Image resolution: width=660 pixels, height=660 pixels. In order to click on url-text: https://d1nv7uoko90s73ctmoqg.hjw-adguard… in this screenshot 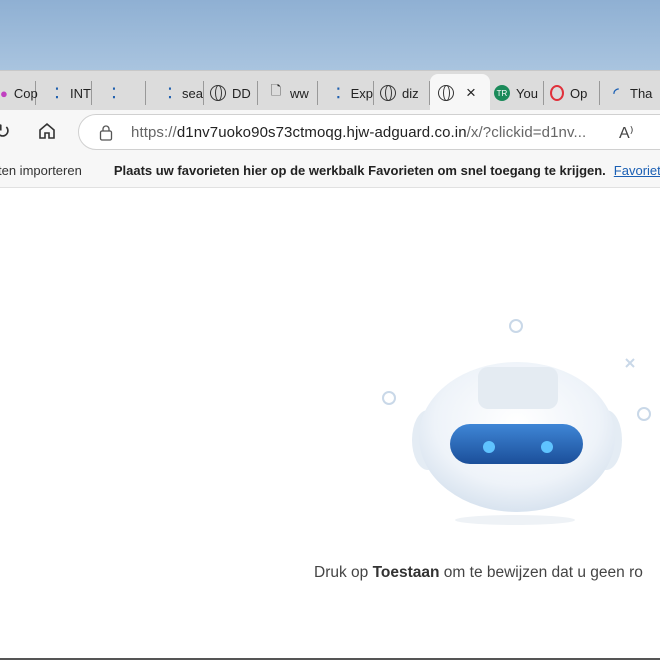, I will do `click(358, 132)`.